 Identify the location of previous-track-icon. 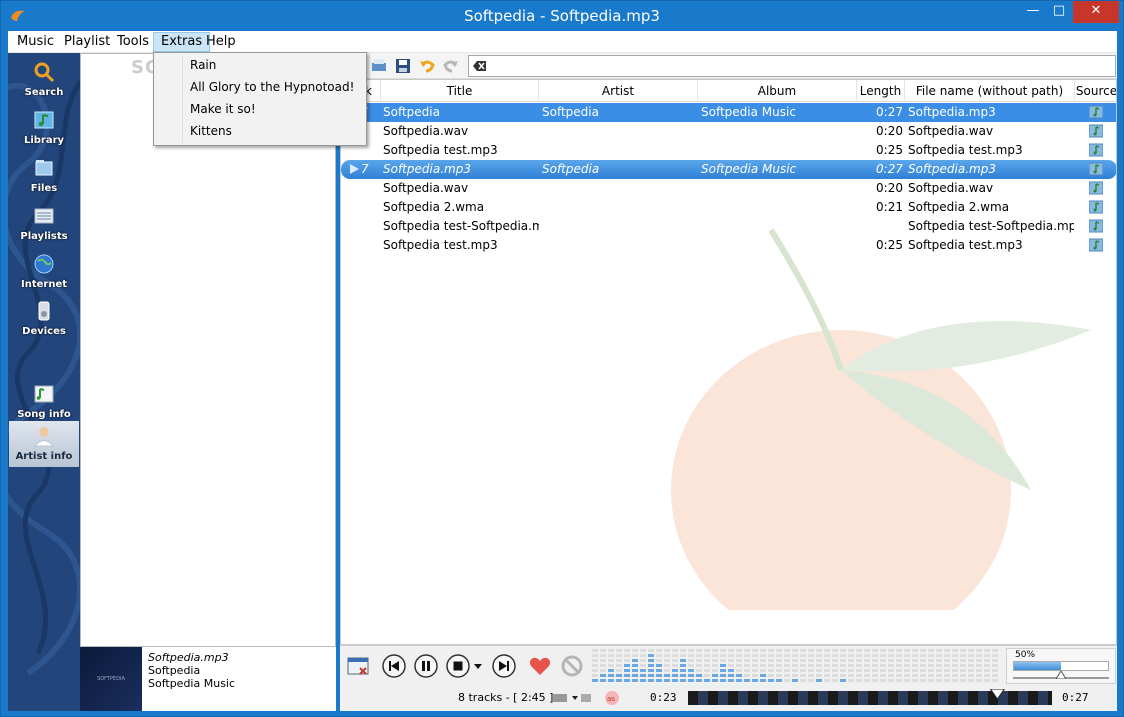
(394, 666).